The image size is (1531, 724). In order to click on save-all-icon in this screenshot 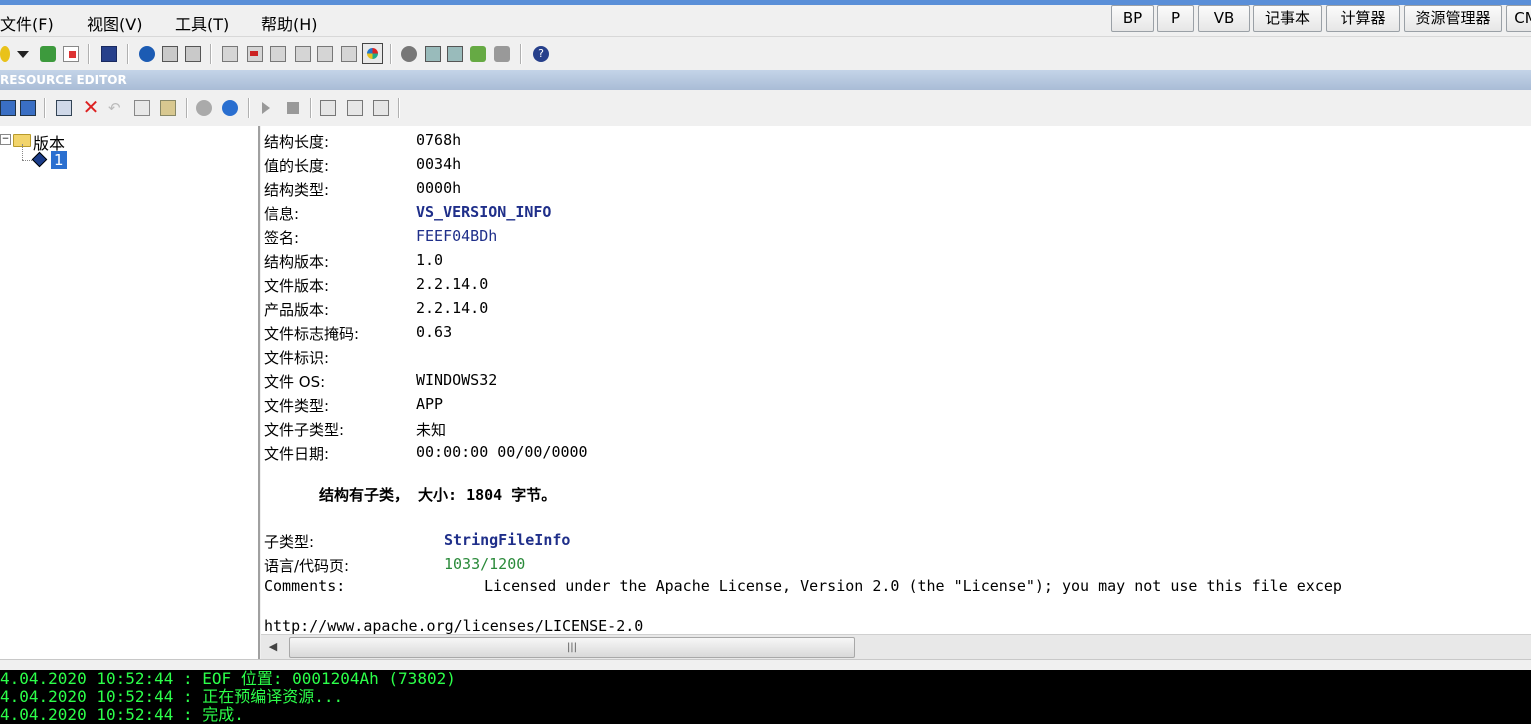, I will do `click(28, 108)`.